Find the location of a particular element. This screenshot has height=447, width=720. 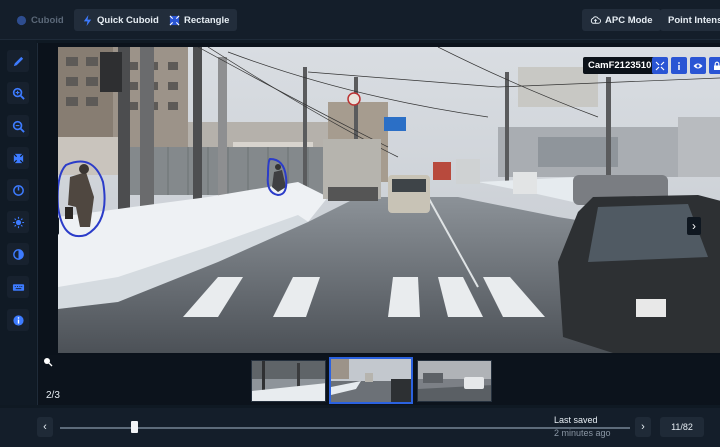

expand-icon is located at coordinates (660, 65).